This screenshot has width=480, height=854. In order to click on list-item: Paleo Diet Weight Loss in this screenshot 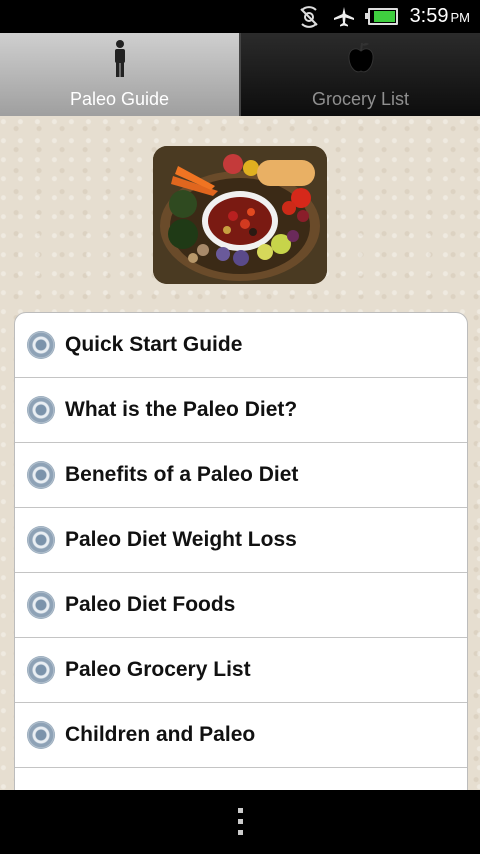, I will do `click(241, 540)`.